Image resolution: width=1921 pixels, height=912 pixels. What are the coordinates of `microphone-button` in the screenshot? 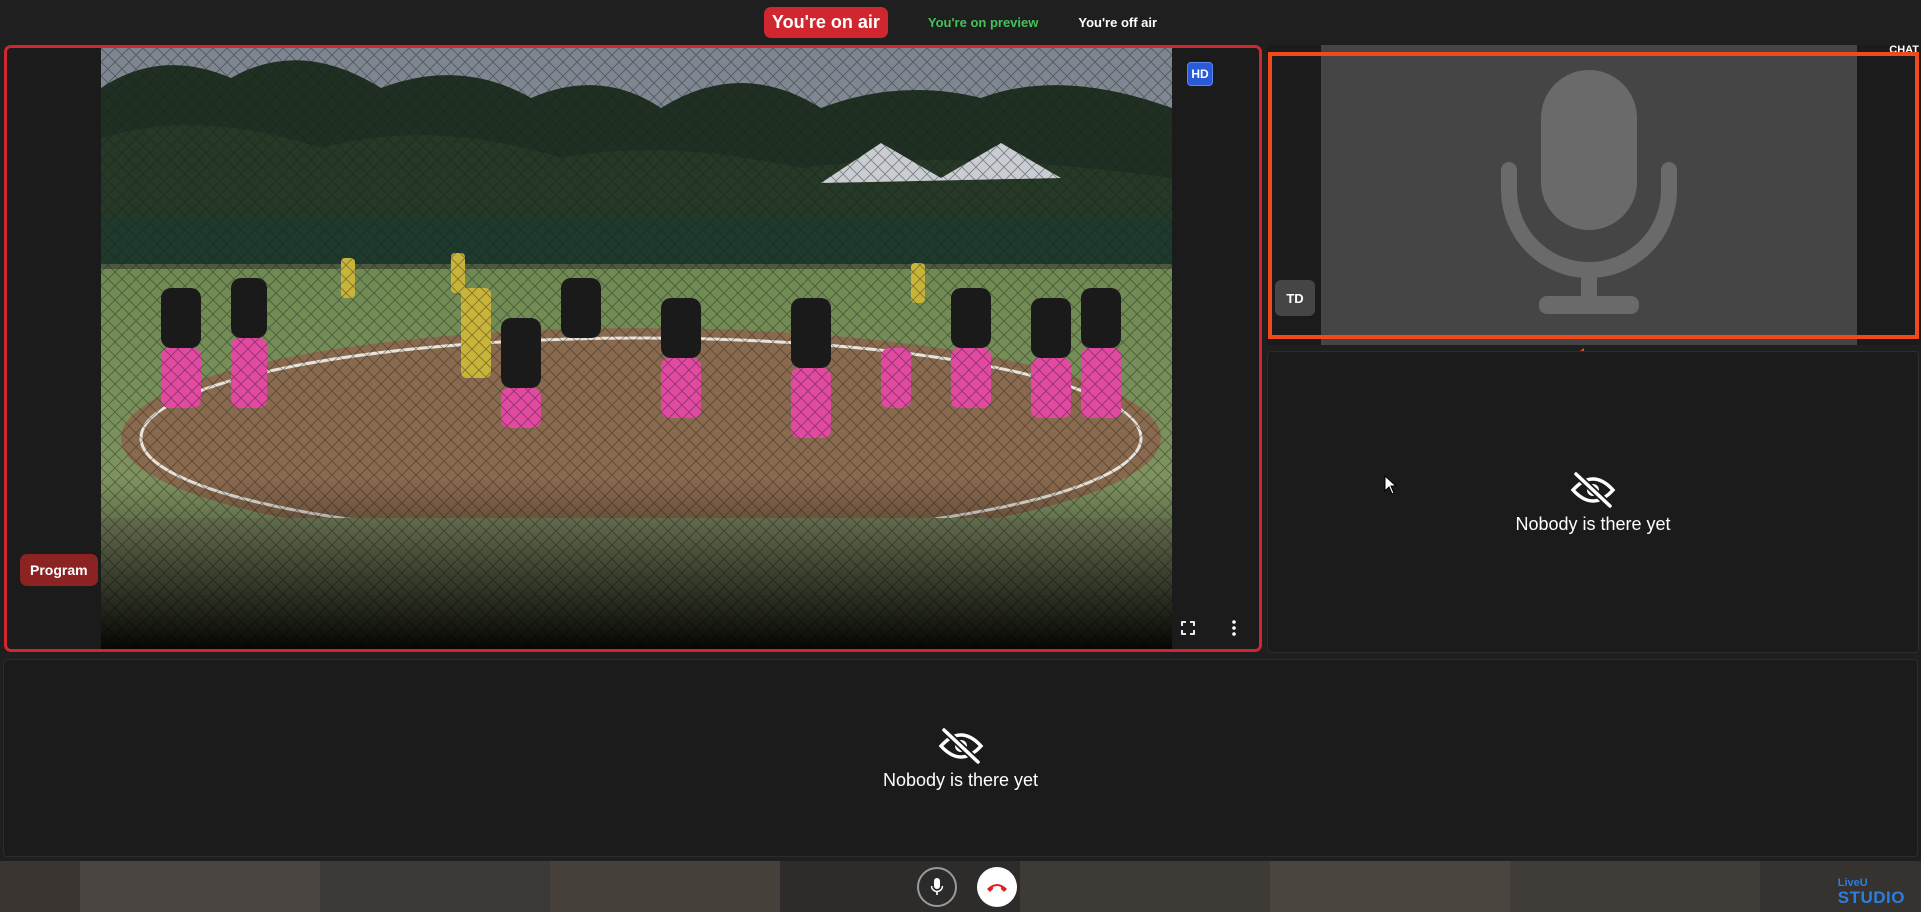 It's located at (936, 887).